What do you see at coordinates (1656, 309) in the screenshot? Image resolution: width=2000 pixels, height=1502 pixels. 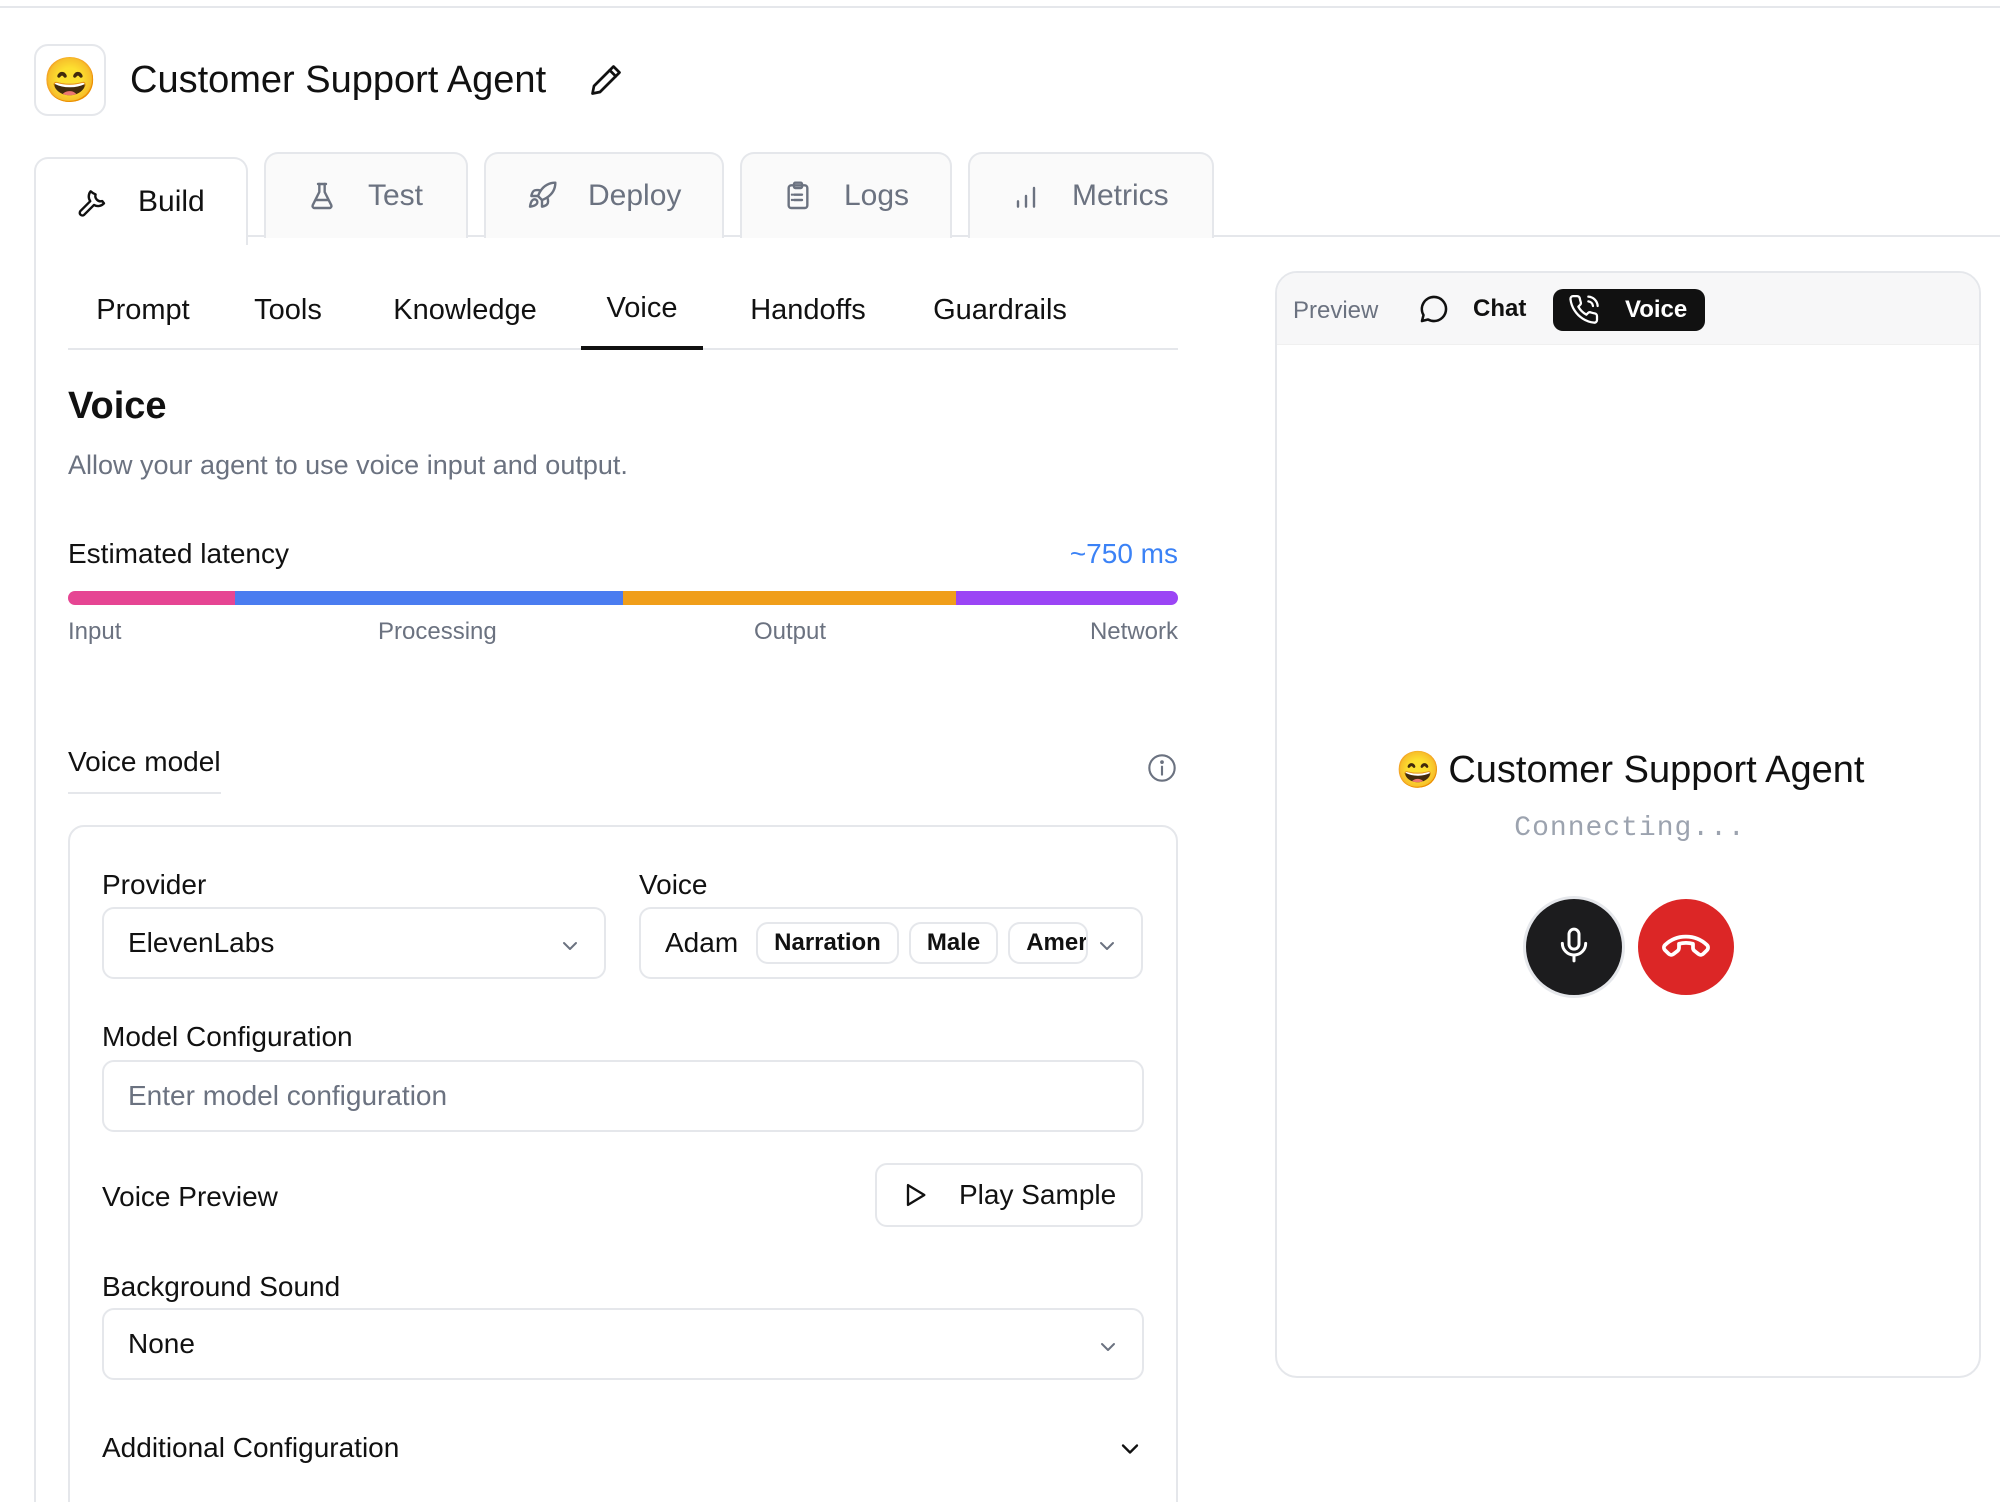 I see `voice-toggle-label: Voice` at bounding box center [1656, 309].